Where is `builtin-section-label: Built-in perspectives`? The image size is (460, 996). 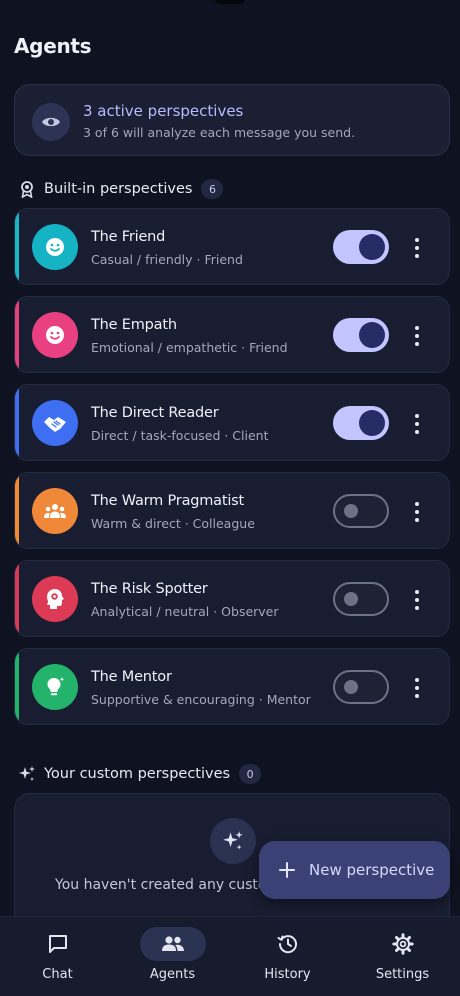
builtin-section-label: Built-in perspectives is located at coordinates (118, 189).